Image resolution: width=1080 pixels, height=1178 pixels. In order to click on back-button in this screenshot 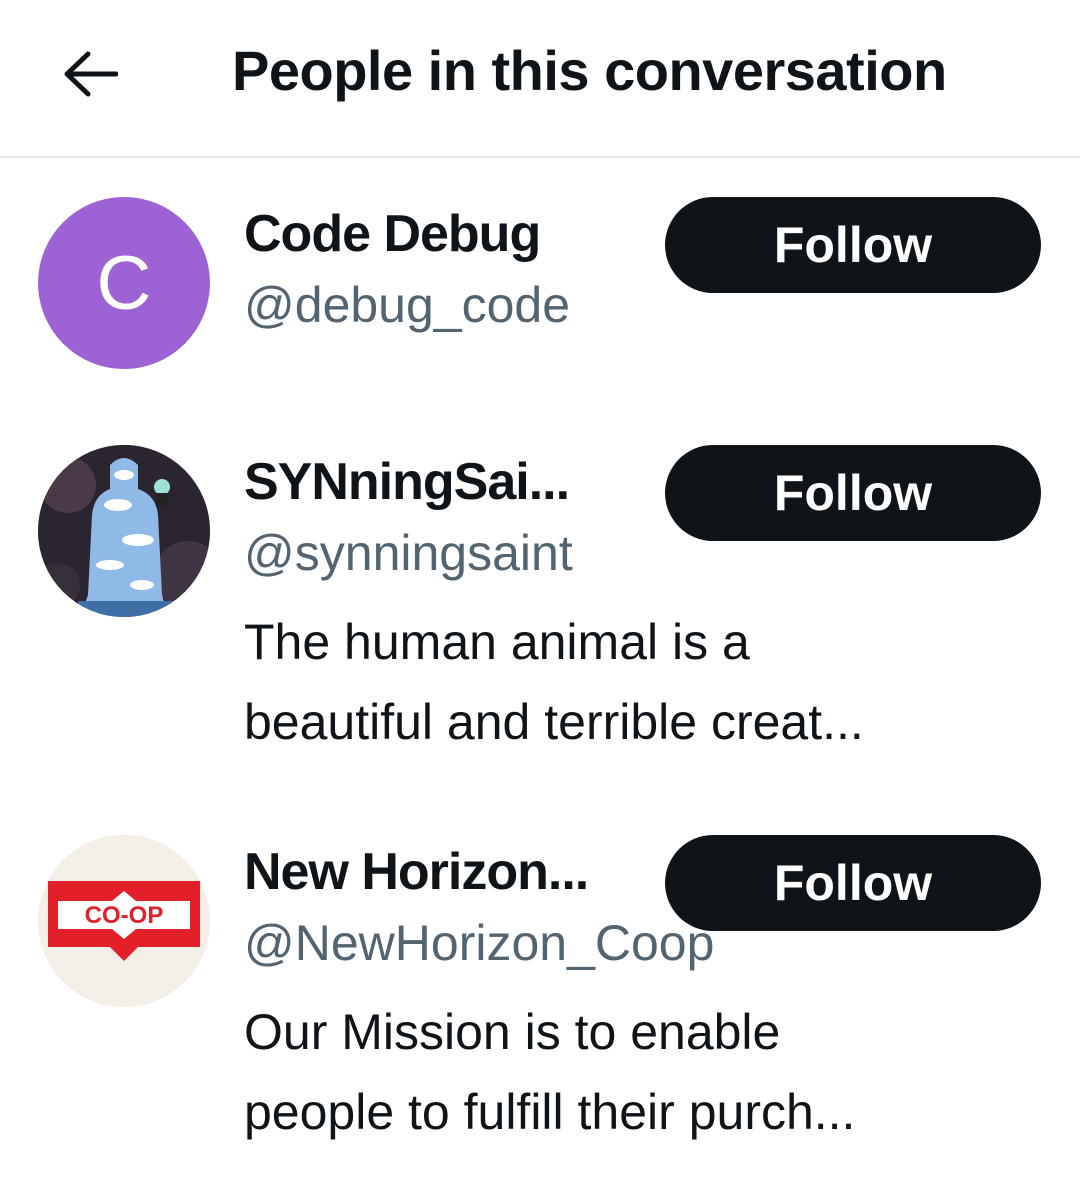, I will do `click(90, 74)`.